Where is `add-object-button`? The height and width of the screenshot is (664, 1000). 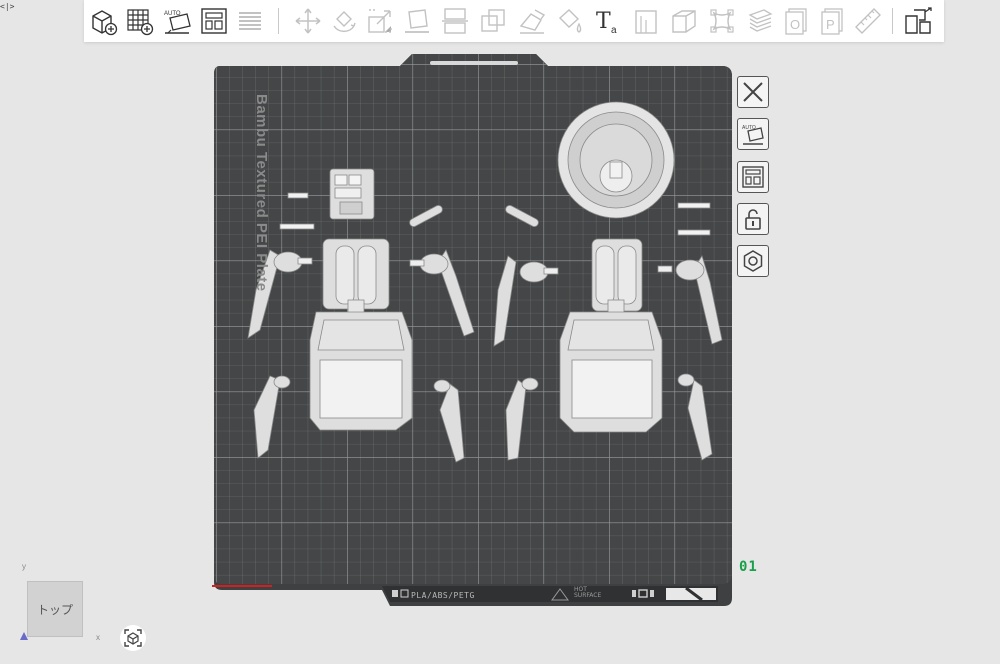
add-object-button is located at coordinates (104, 21).